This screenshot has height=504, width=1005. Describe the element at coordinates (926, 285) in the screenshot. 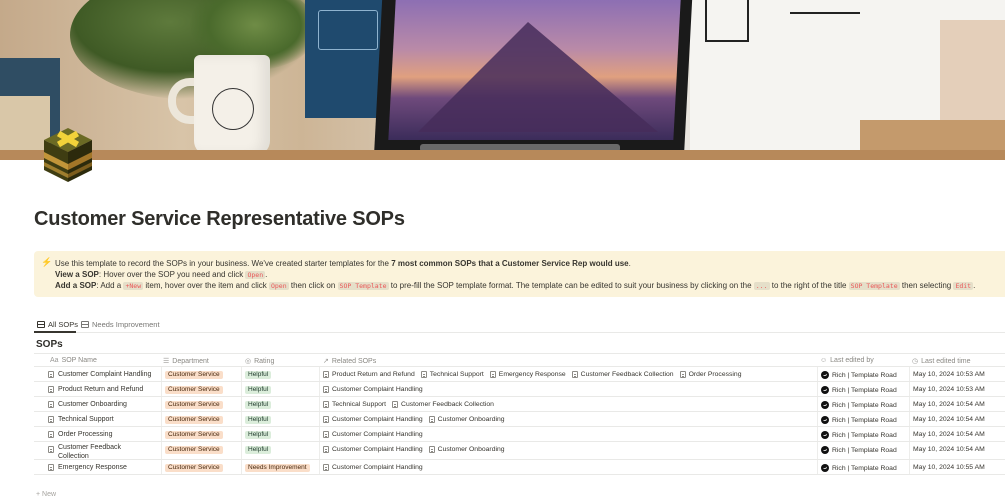

I see `callout-add-text-f: then selecting` at that location.